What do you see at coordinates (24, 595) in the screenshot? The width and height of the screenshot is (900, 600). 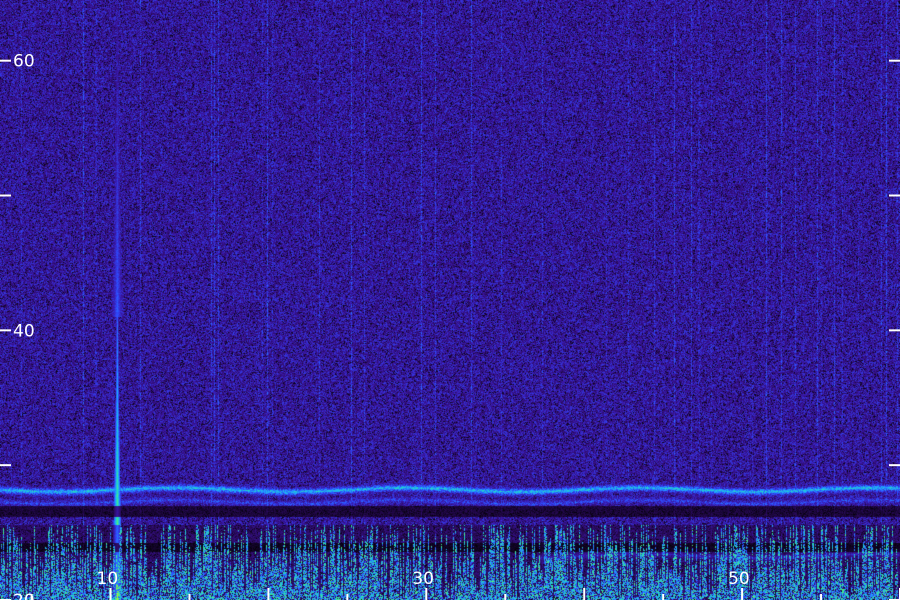 I see `y-tick-label: 20` at bounding box center [24, 595].